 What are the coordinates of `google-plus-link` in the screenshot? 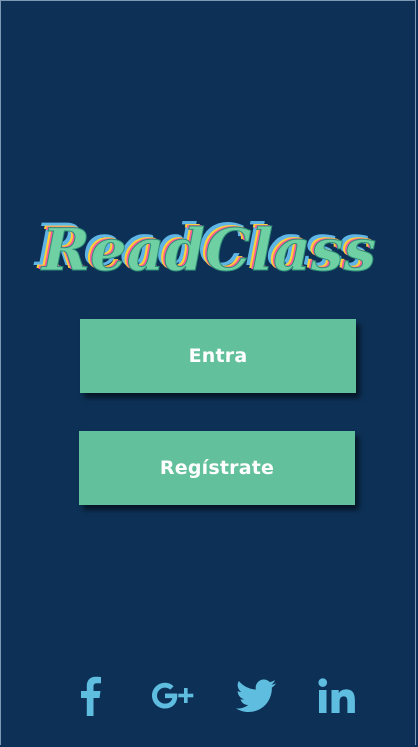 It's located at (173, 696).